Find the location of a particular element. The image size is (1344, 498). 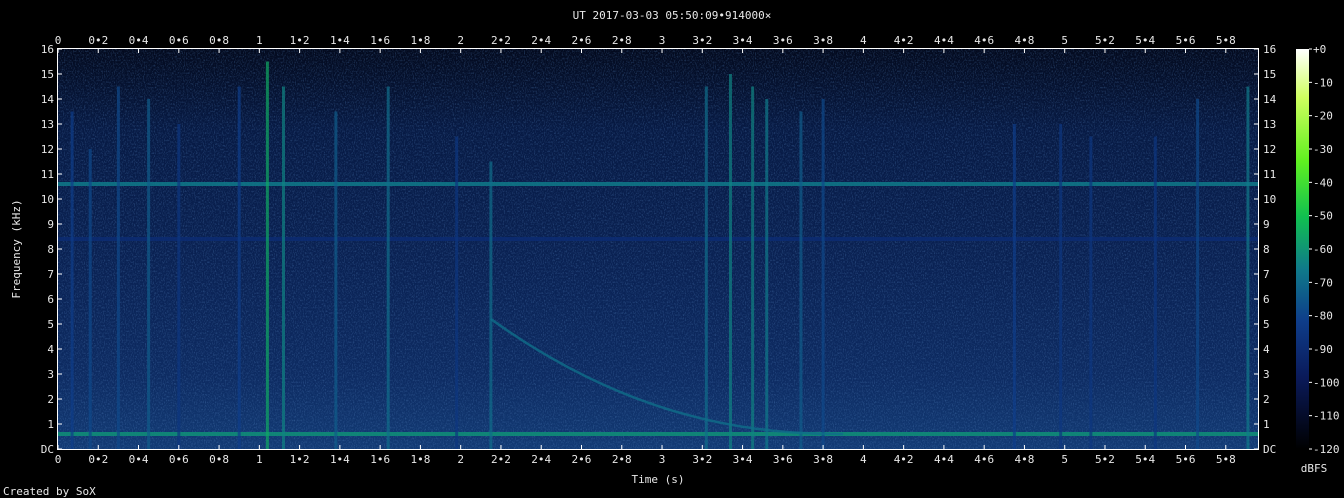

x-tick-label: 3•8 is located at coordinates (823, 459).